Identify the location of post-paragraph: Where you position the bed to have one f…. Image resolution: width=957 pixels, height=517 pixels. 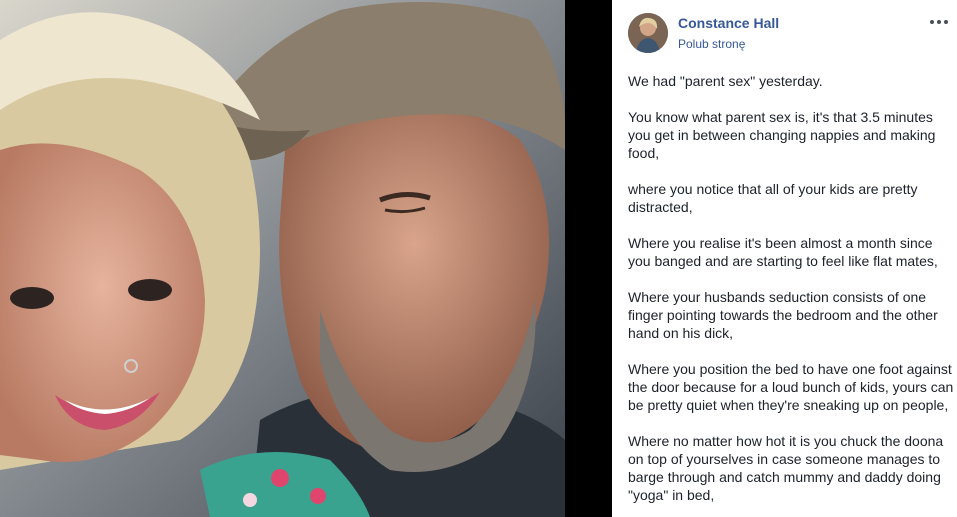
(791, 387).